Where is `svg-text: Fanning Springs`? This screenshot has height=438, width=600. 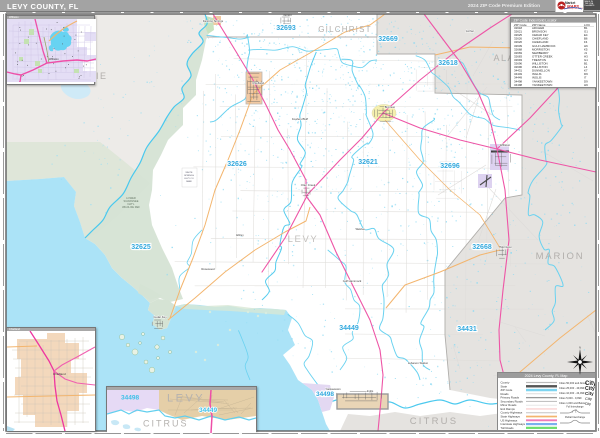 svg-text: Fanning Springs is located at coordinates (213, 21).